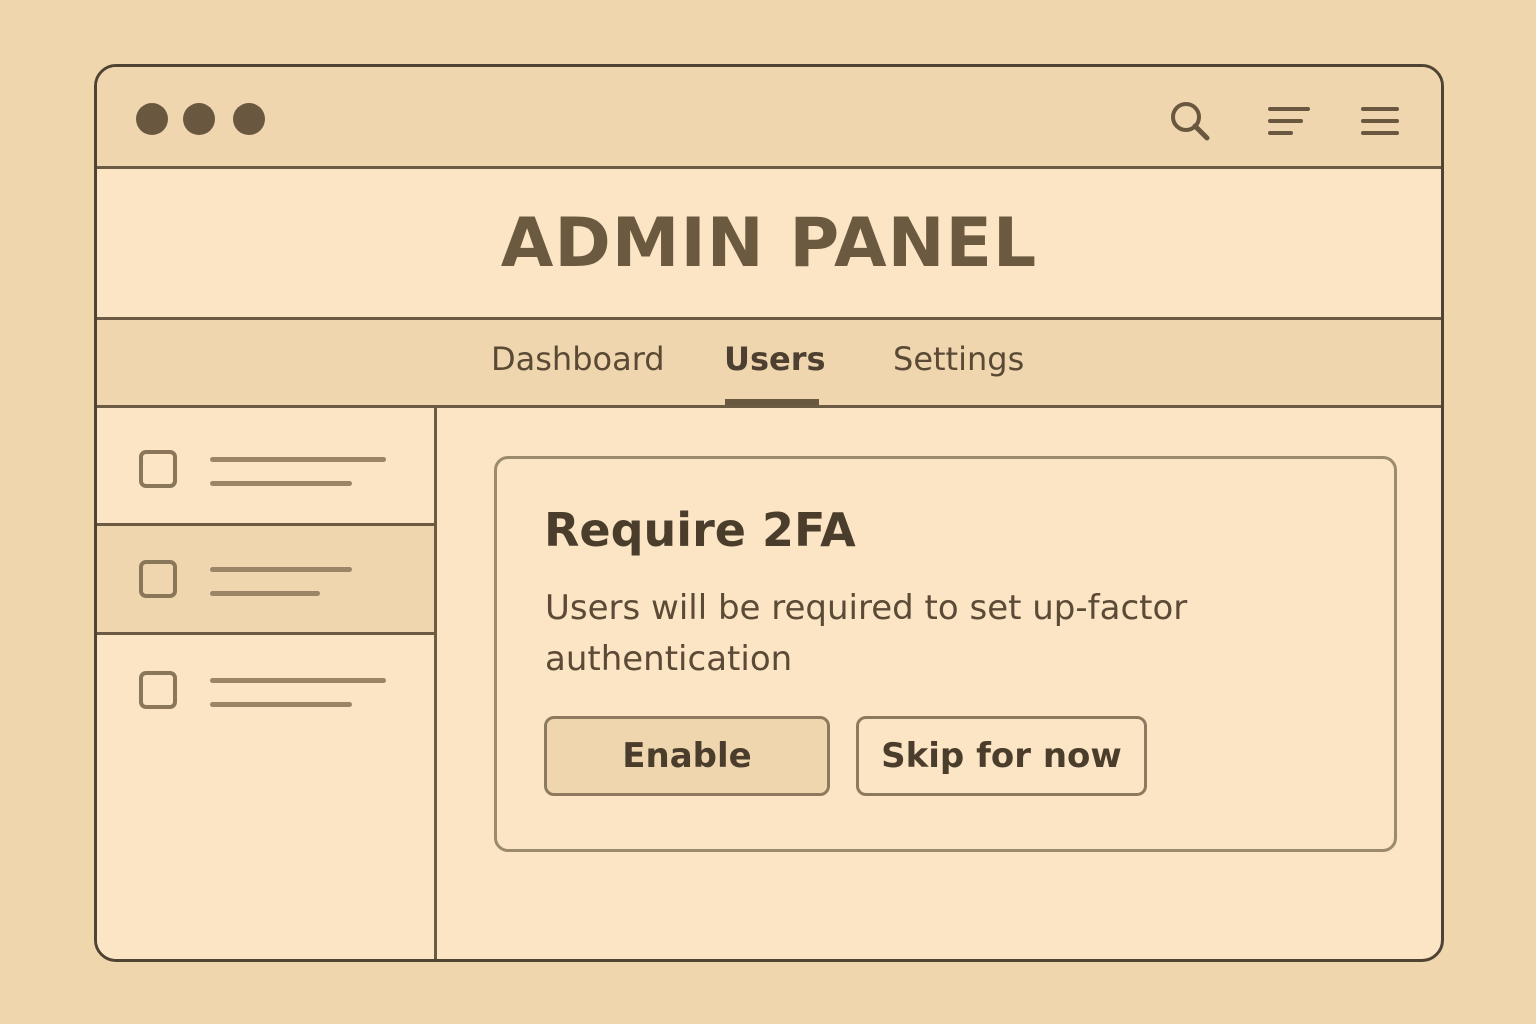 The height and width of the screenshot is (1024, 1536). I want to click on skip-for-now-button: Skip for now, so click(1001, 756).